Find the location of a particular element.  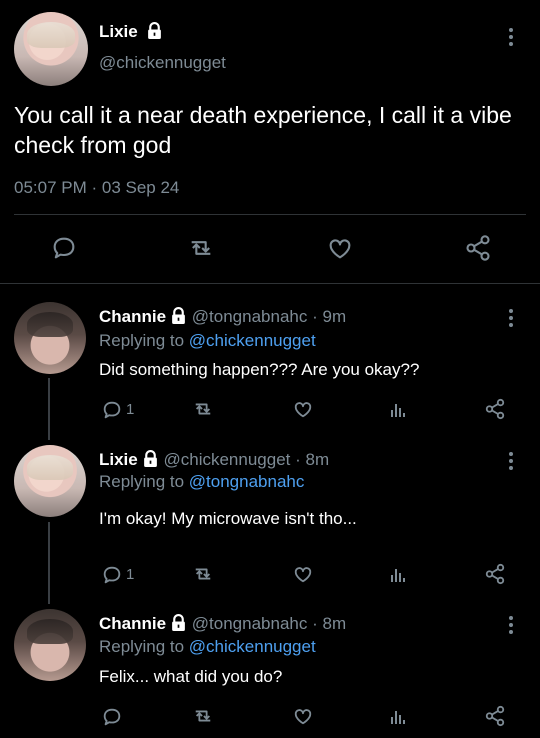

reply-header: Lixie @chickennugget · 8m is located at coordinates (214, 461).